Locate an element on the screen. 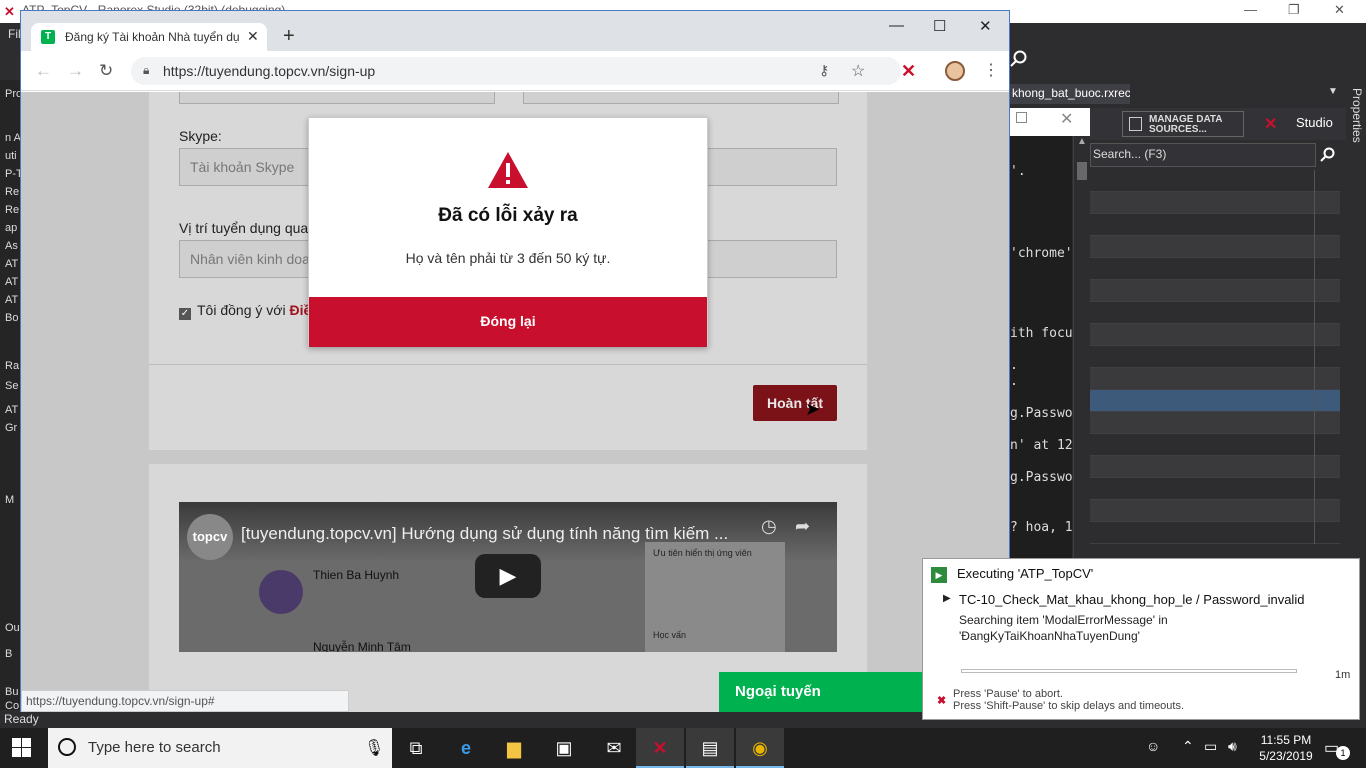  edge-icon: e is located at coordinates (466, 748).